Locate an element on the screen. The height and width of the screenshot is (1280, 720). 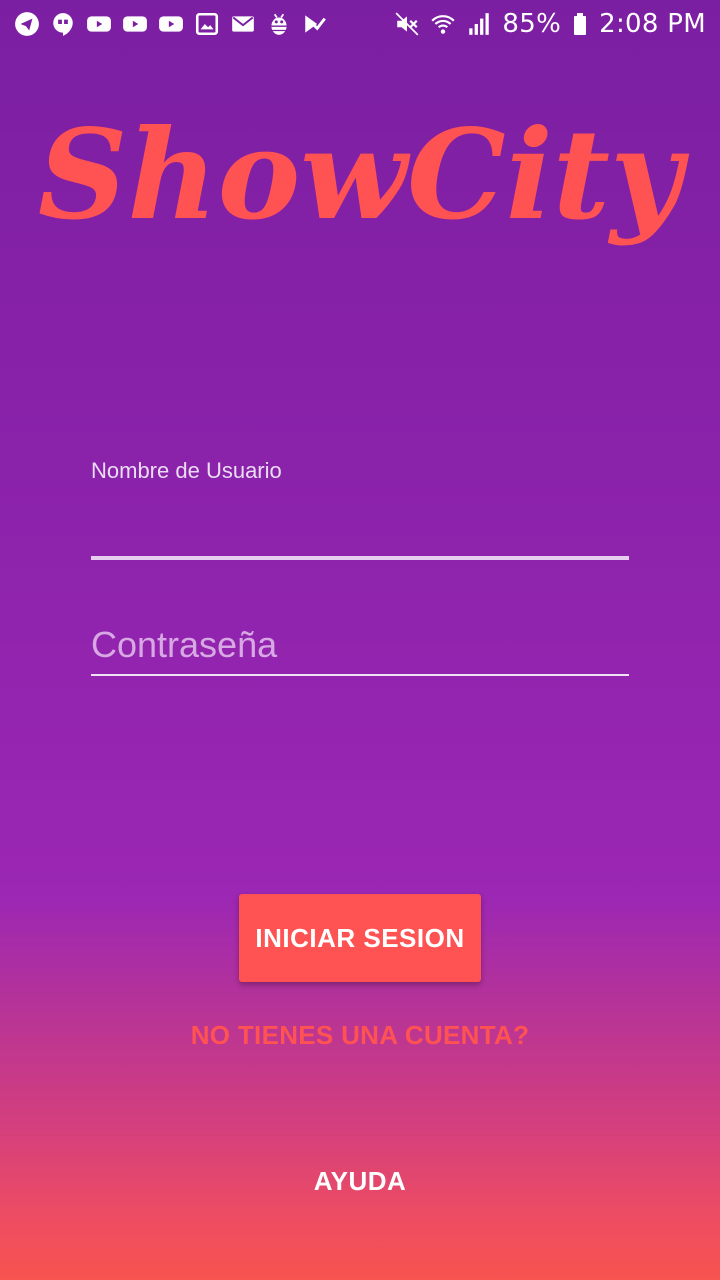
mute-icon is located at coordinates (407, 24).